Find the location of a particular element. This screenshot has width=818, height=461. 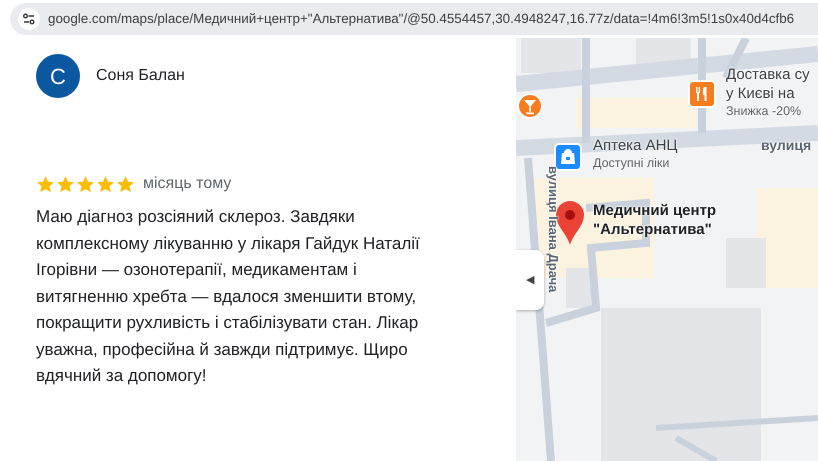

site-settings-icon is located at coordinates (29, 19).